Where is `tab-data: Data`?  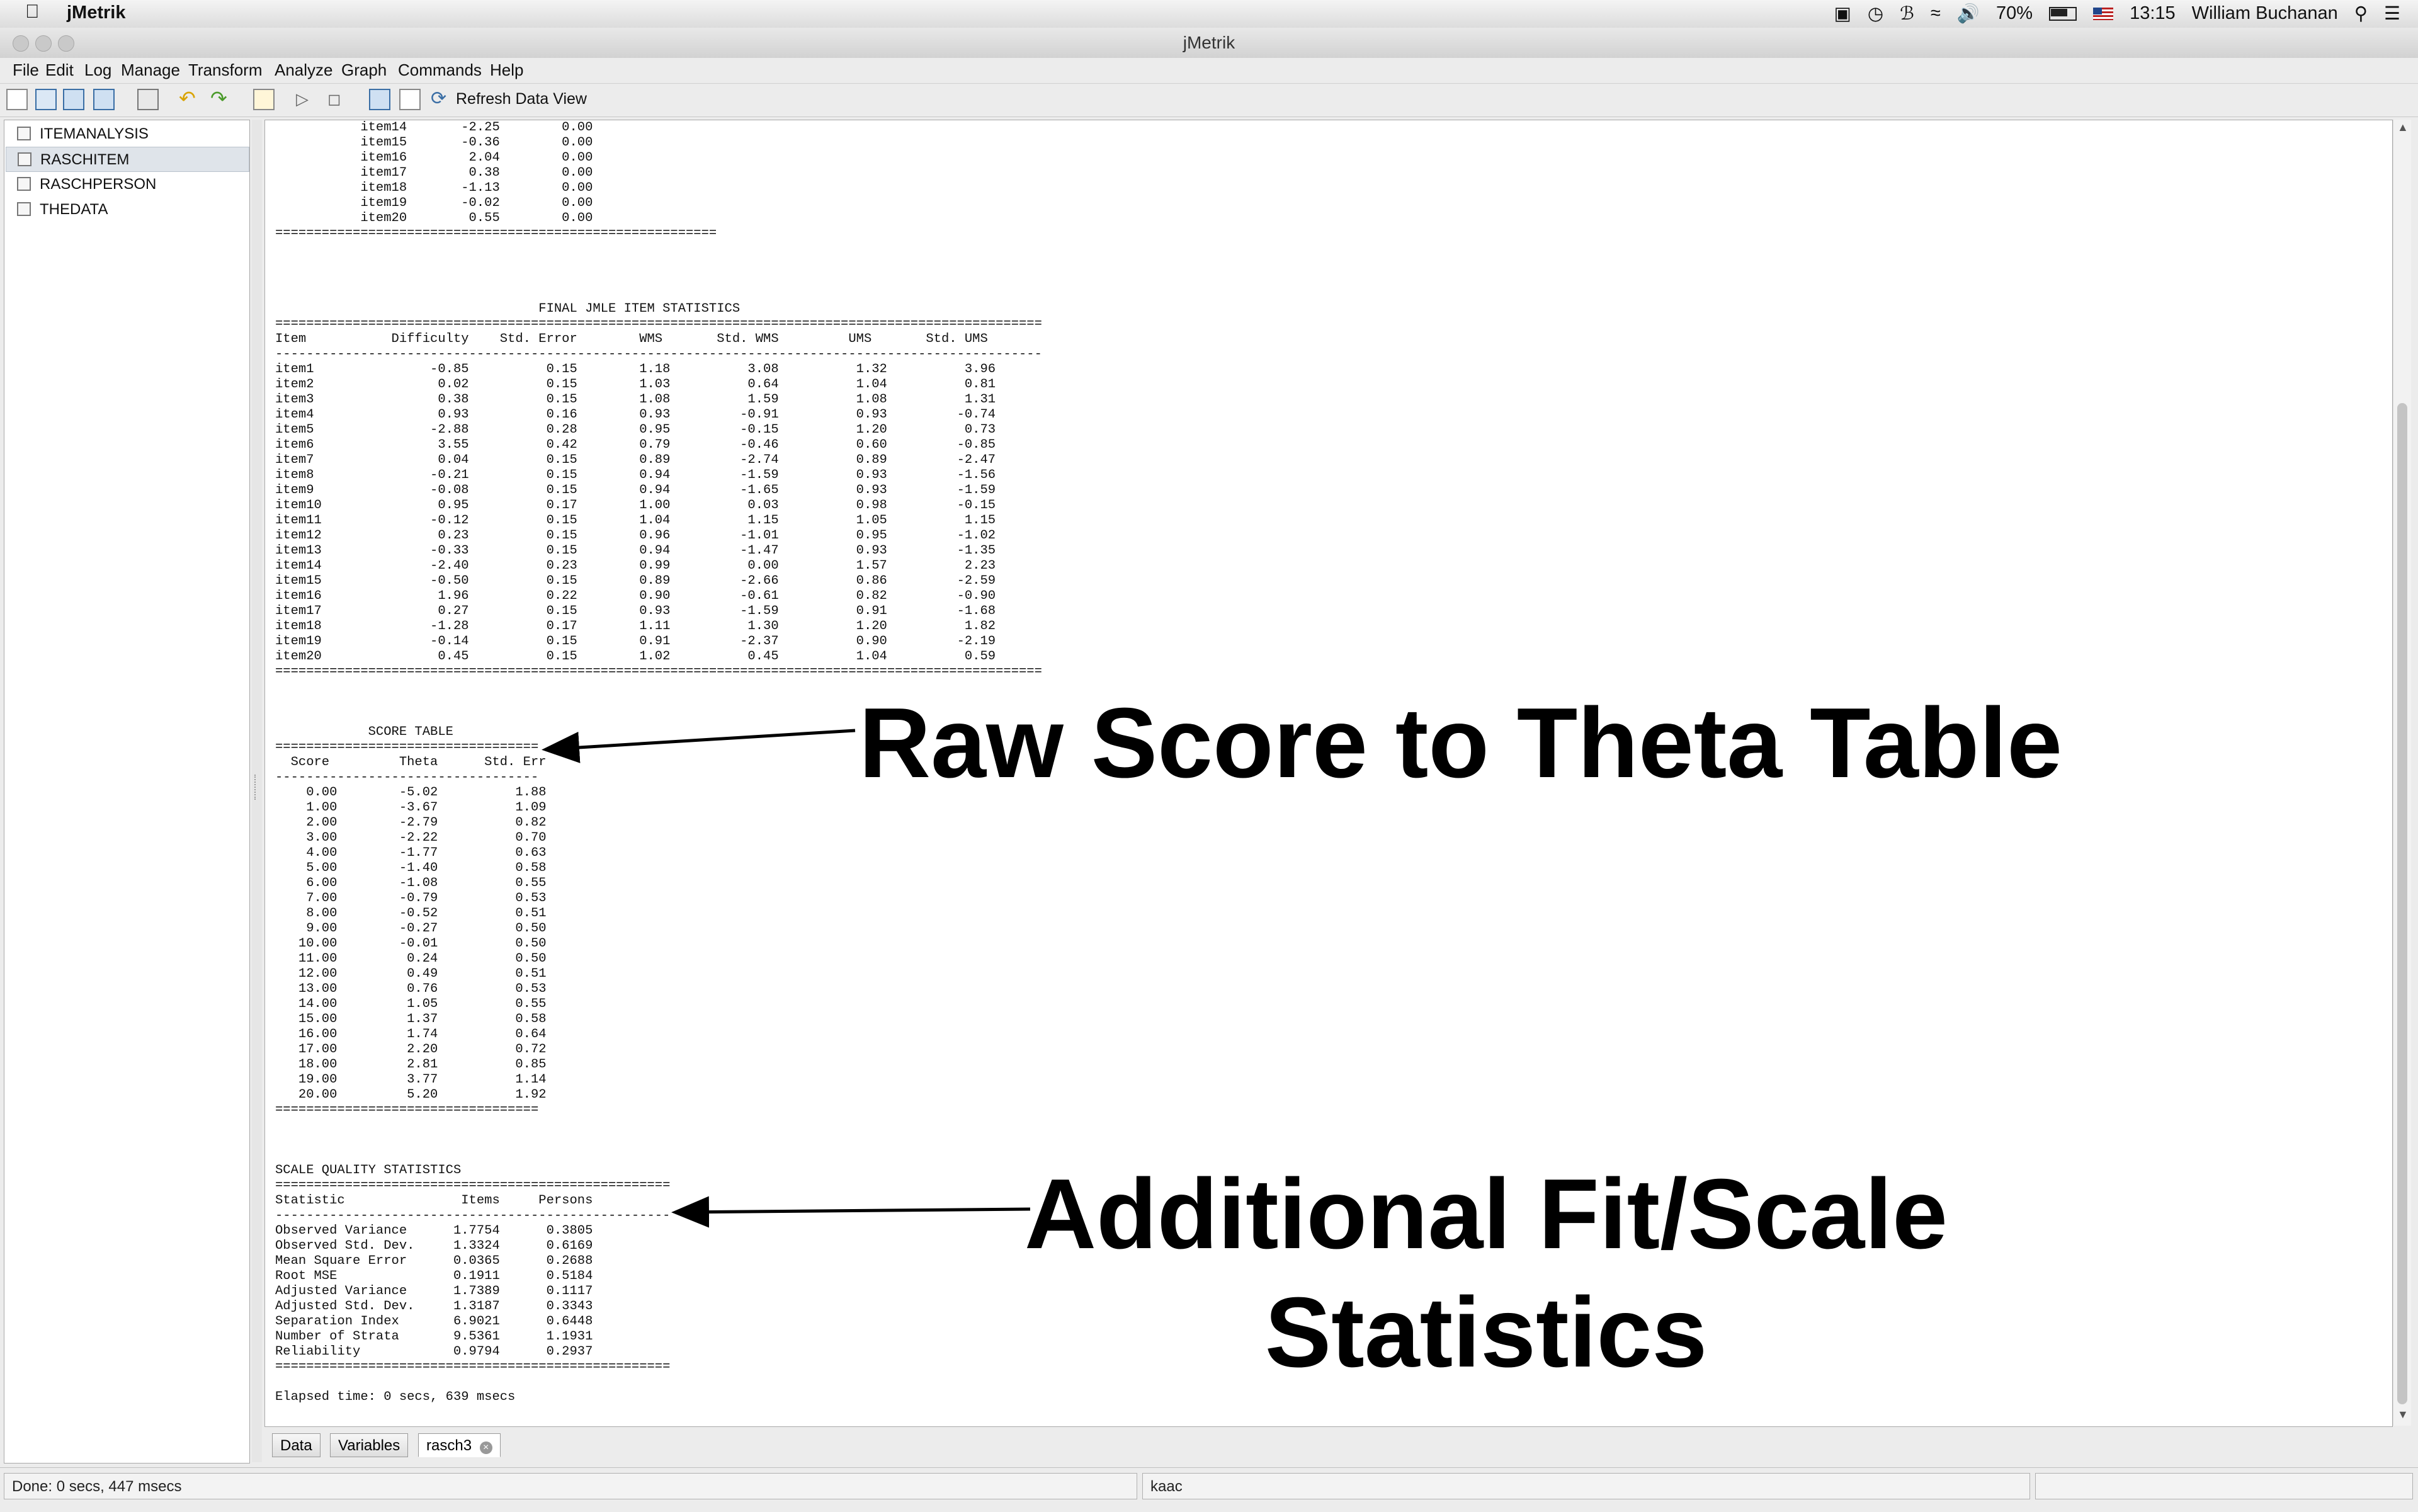
tab-data: Data is located at coordinates (296, 1445).